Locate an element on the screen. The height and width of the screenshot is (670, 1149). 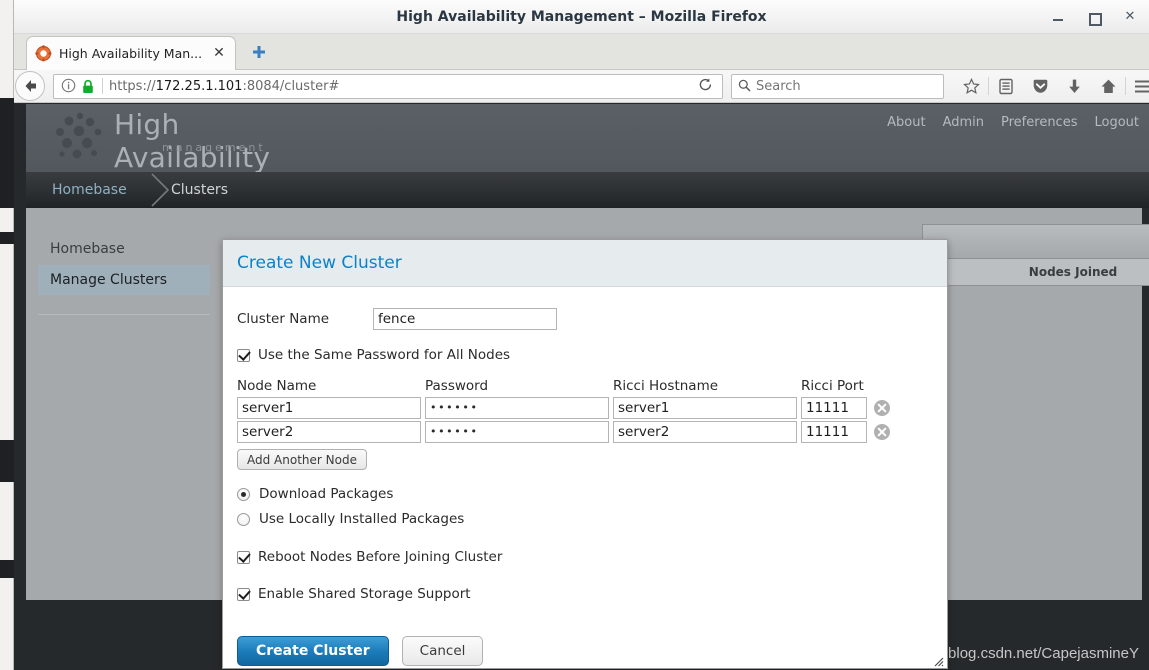
dialog-title: Create New Cluster is located at coordinates (319, 263).